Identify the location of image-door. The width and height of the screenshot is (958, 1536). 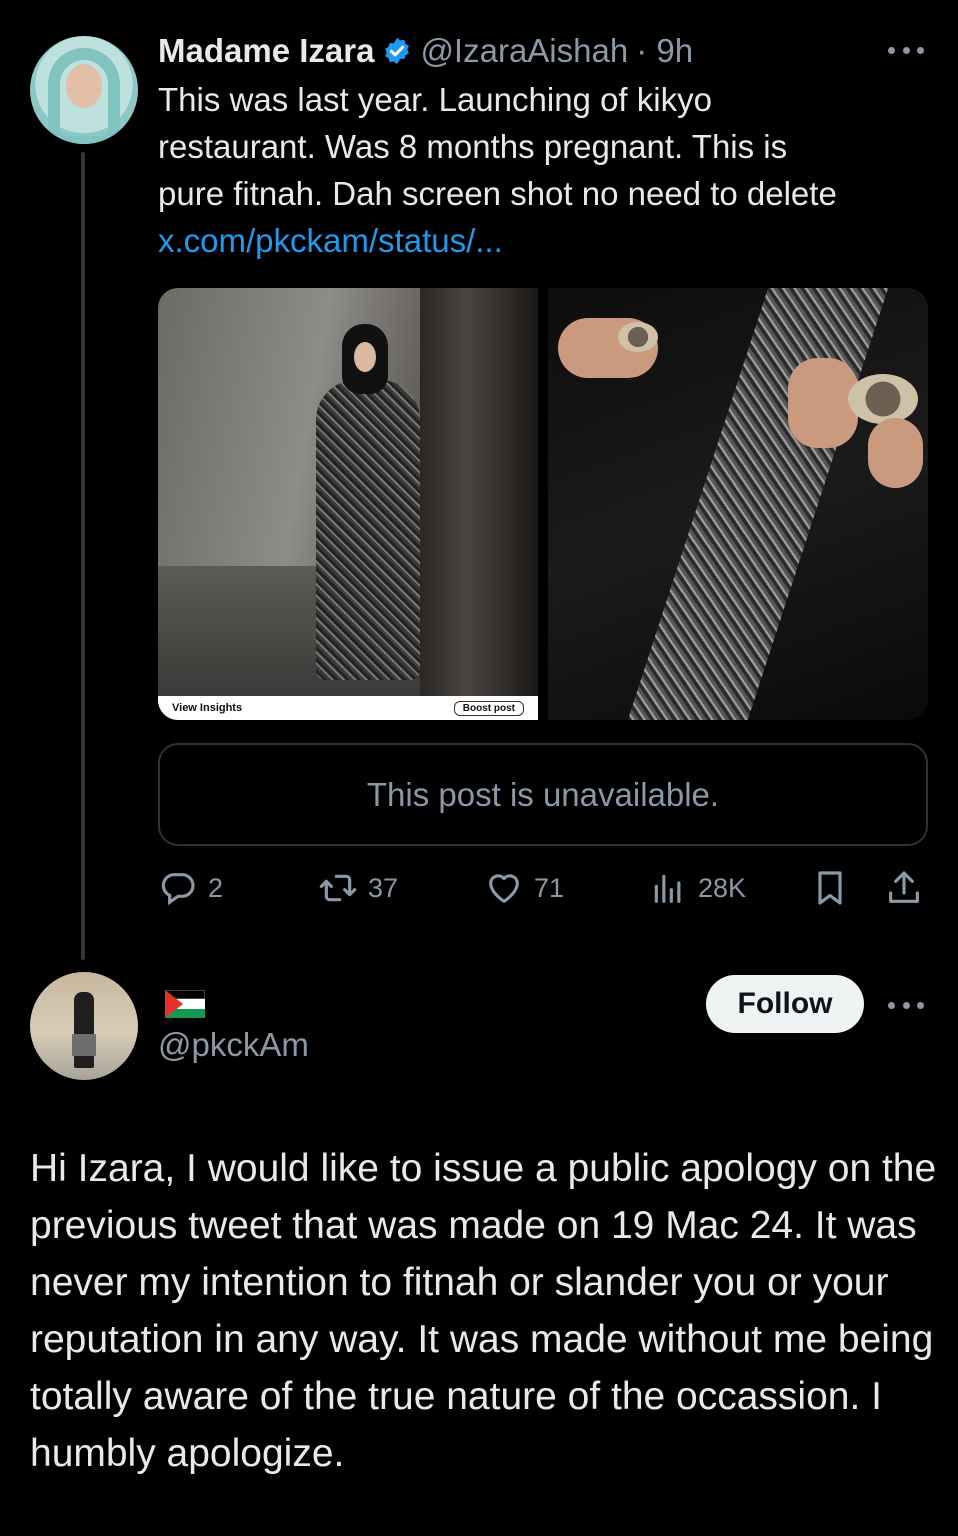
(479, 493).